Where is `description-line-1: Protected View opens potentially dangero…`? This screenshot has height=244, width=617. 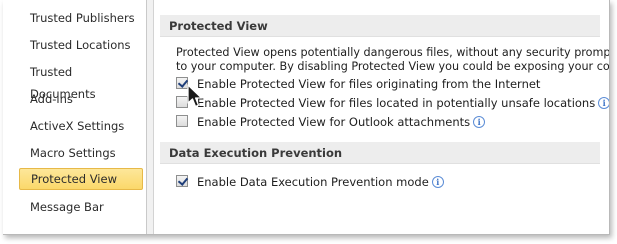 description-line-1: Protected View opens potentially dangero… is located at coordinates (392, 52).